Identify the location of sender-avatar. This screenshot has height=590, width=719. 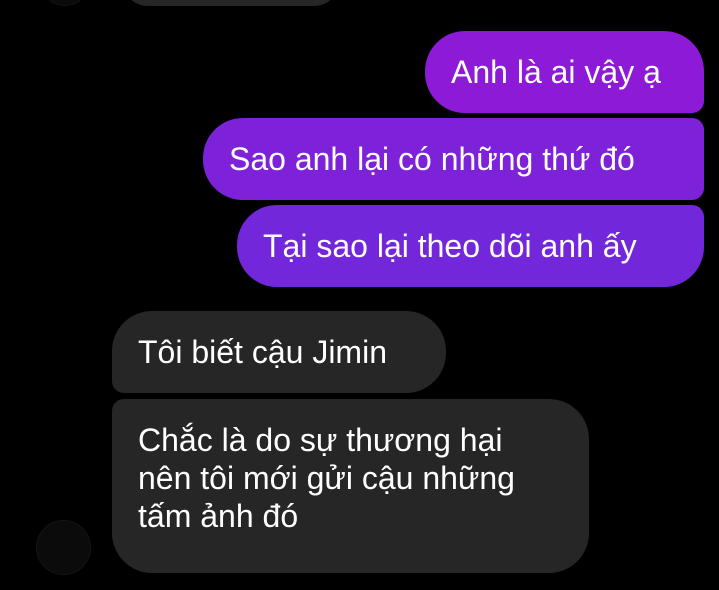
(63, 547).